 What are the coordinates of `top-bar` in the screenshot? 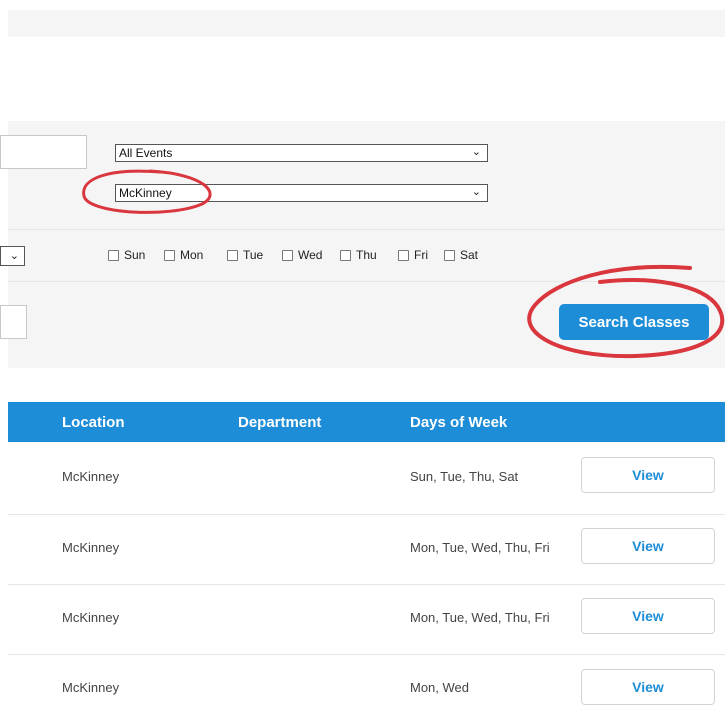 It's located at (366, 23).